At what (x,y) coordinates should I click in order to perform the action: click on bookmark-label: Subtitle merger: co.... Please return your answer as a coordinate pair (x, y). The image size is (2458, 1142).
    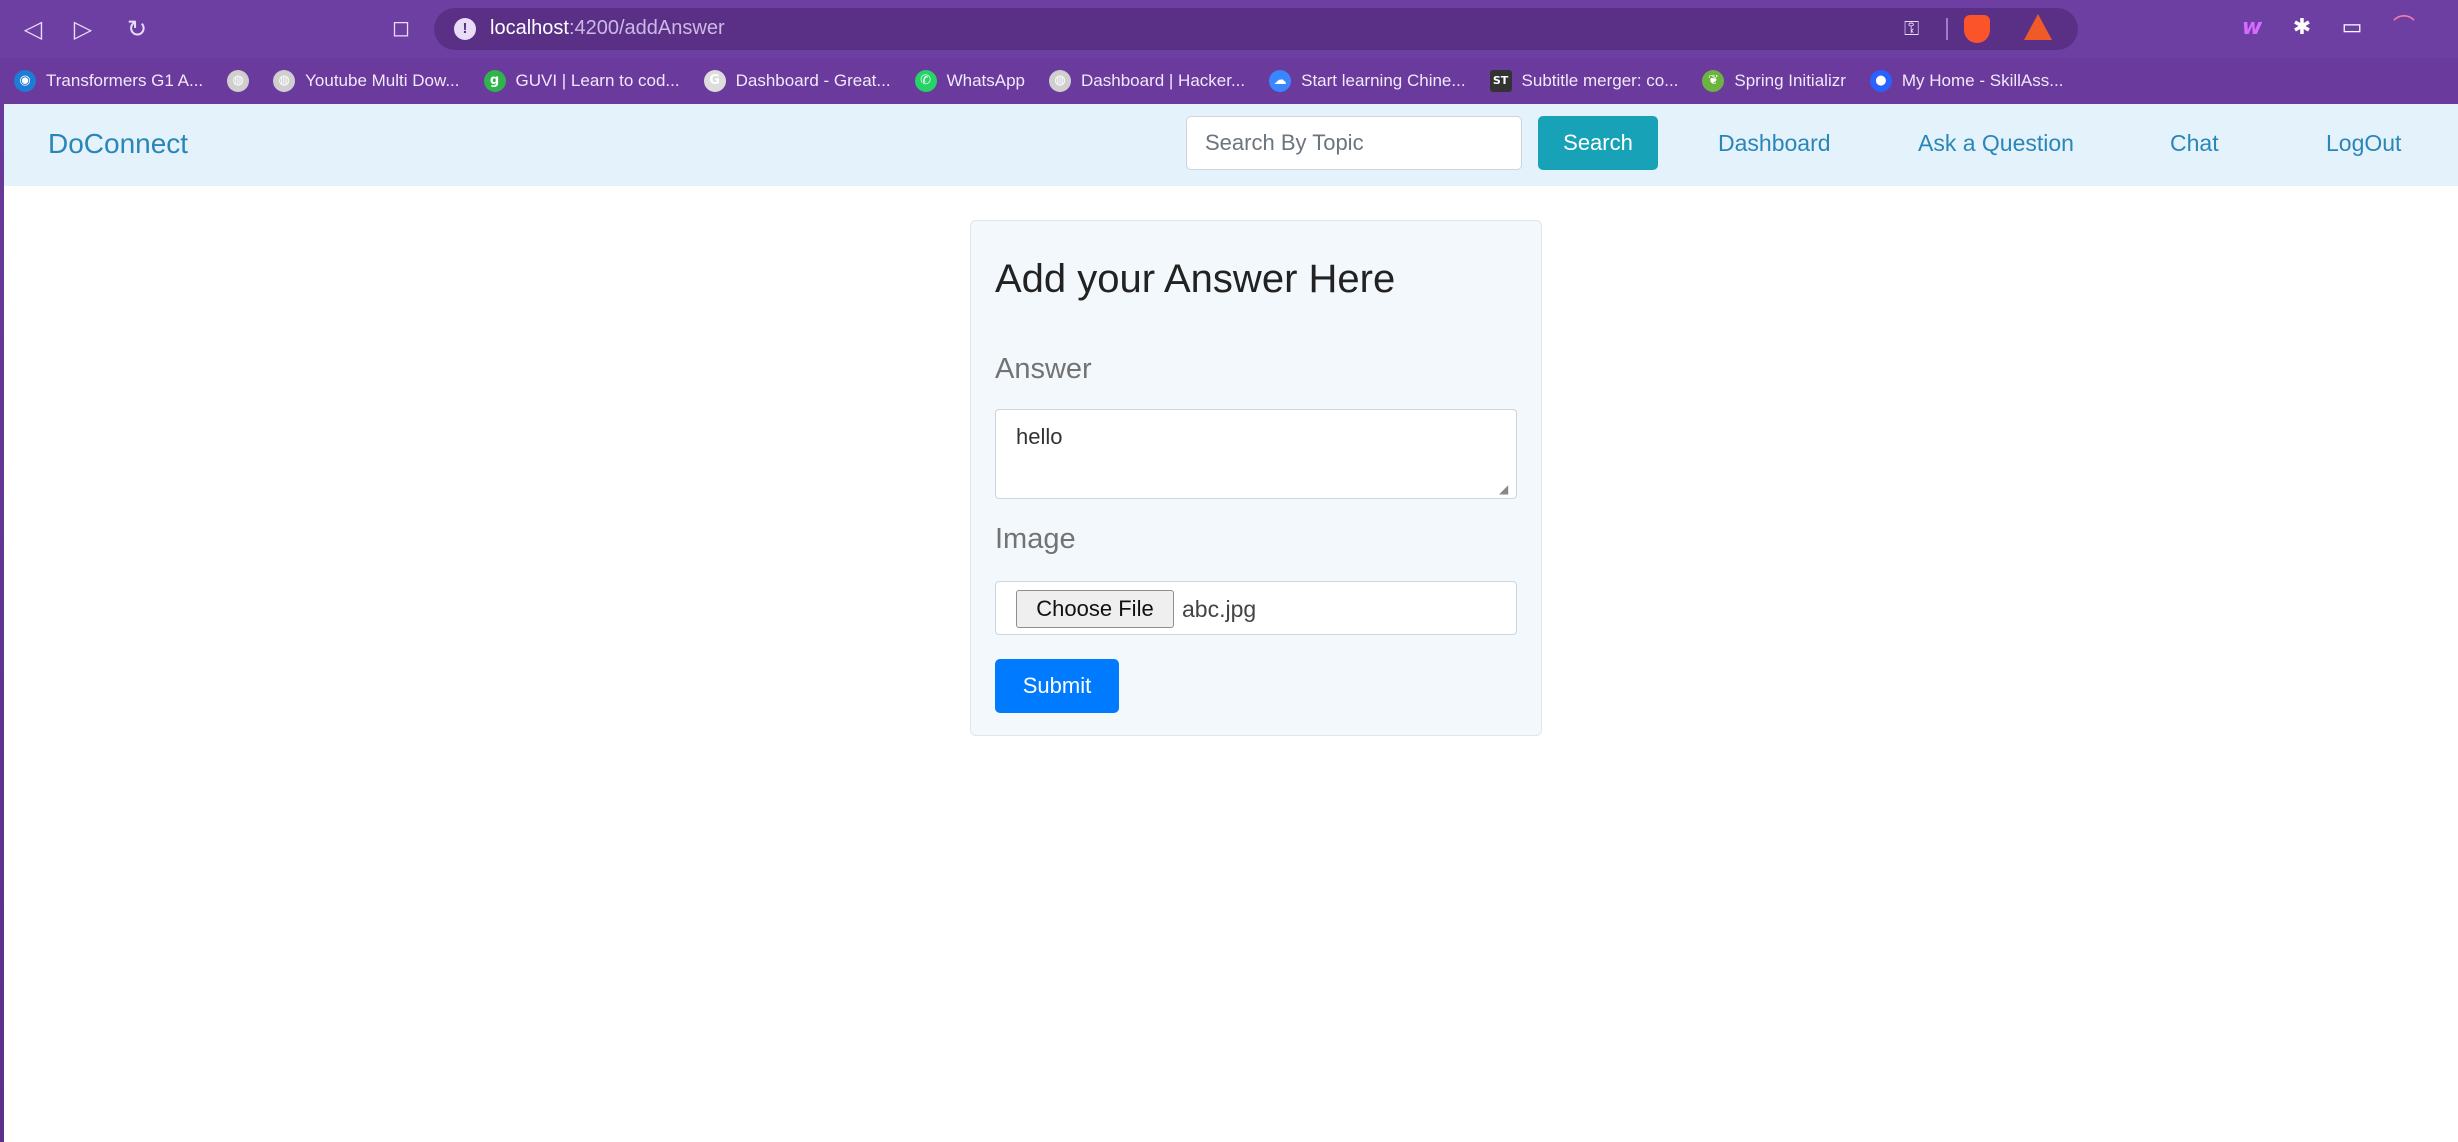
    Looking at the image, I should click on (1600, 80).